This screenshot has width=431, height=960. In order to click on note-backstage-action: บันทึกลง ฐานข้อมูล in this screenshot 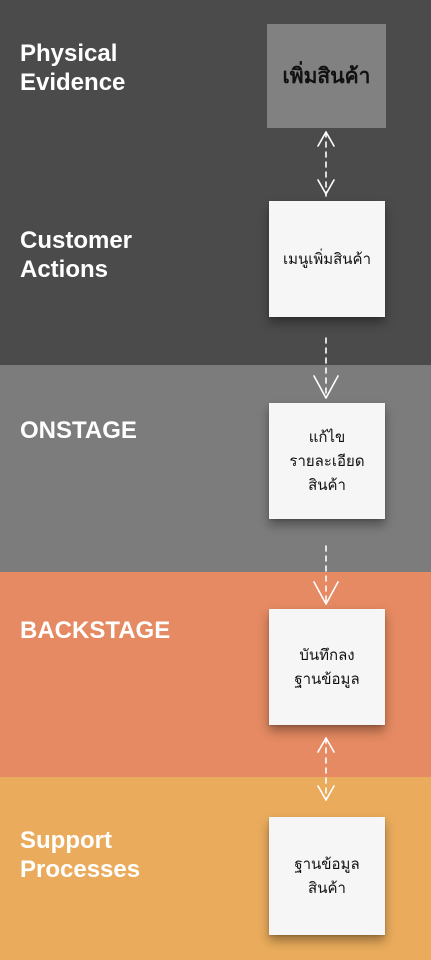, I will do `click(327, 667)`.